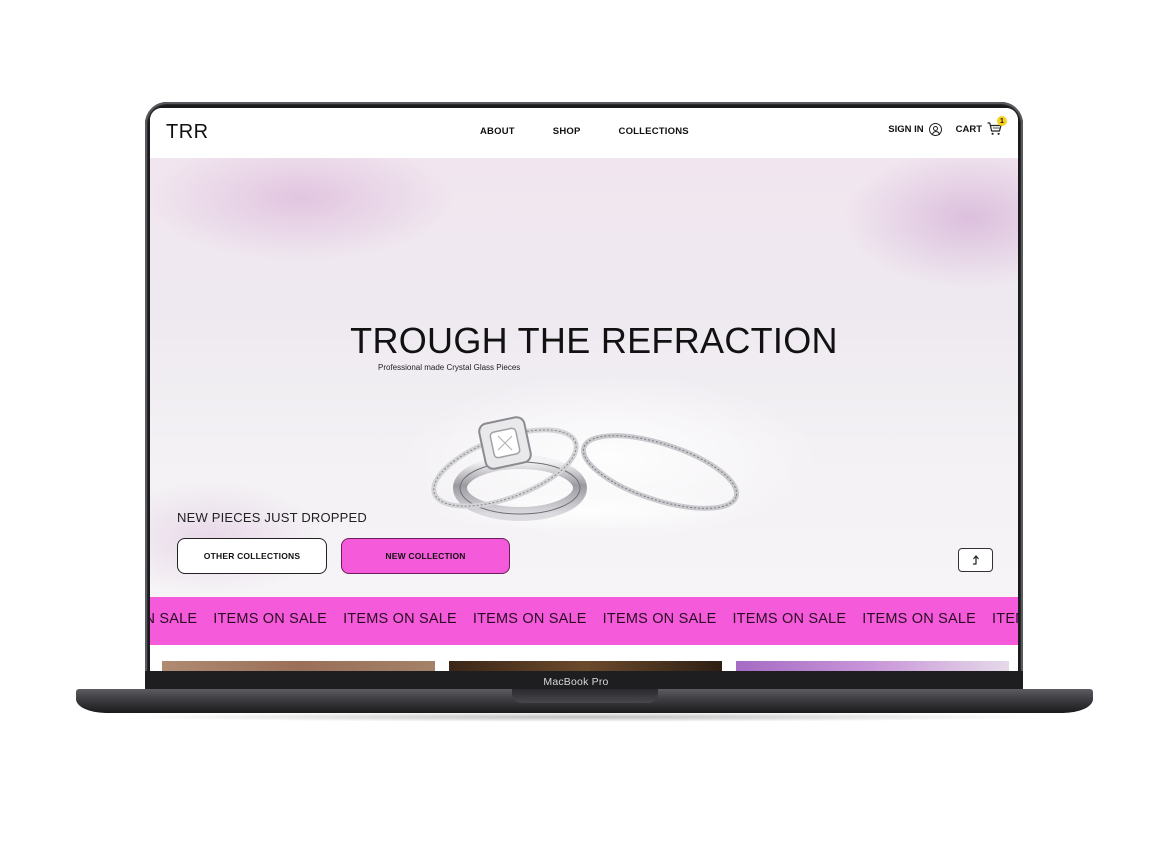  I want to click on sign-in-button: SIGN IN, so click(915, 129).